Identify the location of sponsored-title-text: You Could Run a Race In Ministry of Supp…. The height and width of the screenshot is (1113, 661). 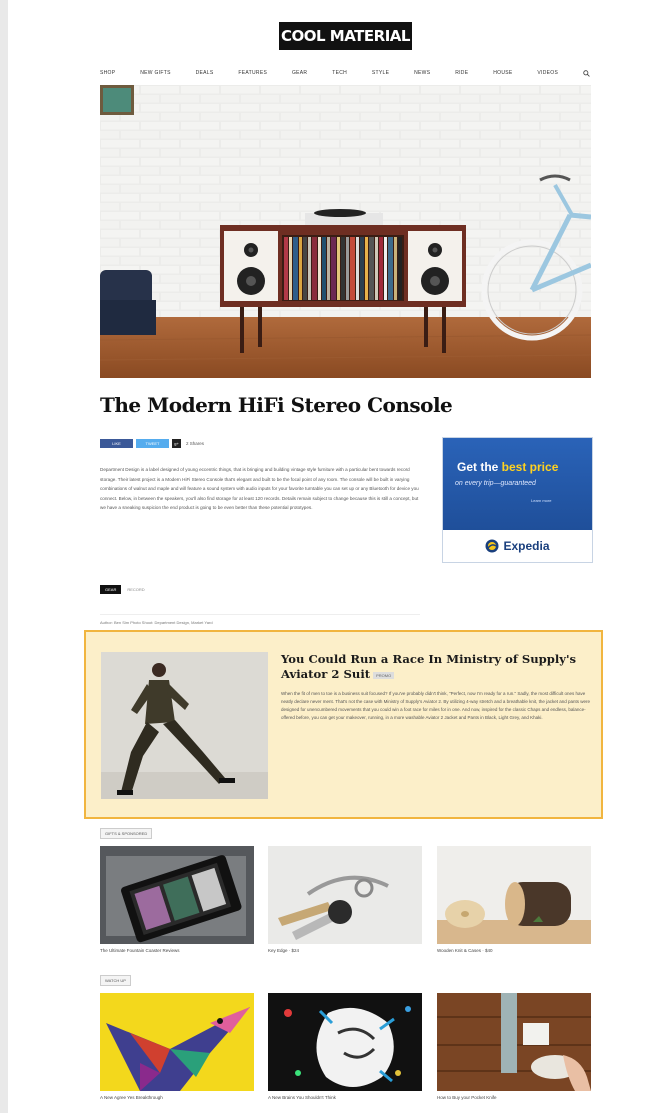
(429, 666).